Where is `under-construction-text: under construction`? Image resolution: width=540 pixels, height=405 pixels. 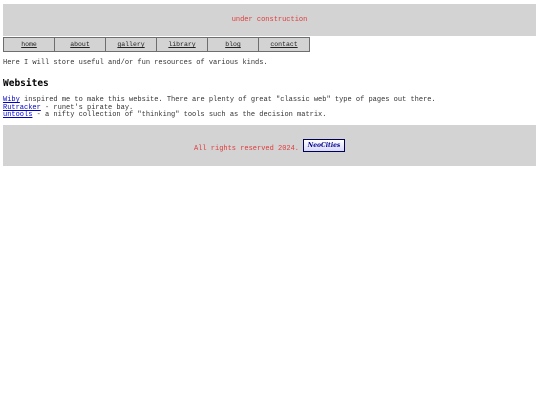 under-construction-text: under construction is located at coordinates (269, 20).